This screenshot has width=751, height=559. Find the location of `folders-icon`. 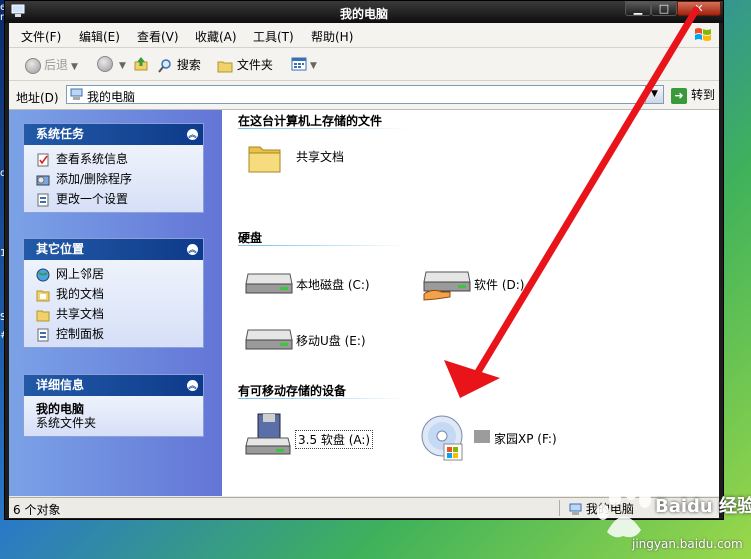

folders-icon is located at coordinates (225, 66).